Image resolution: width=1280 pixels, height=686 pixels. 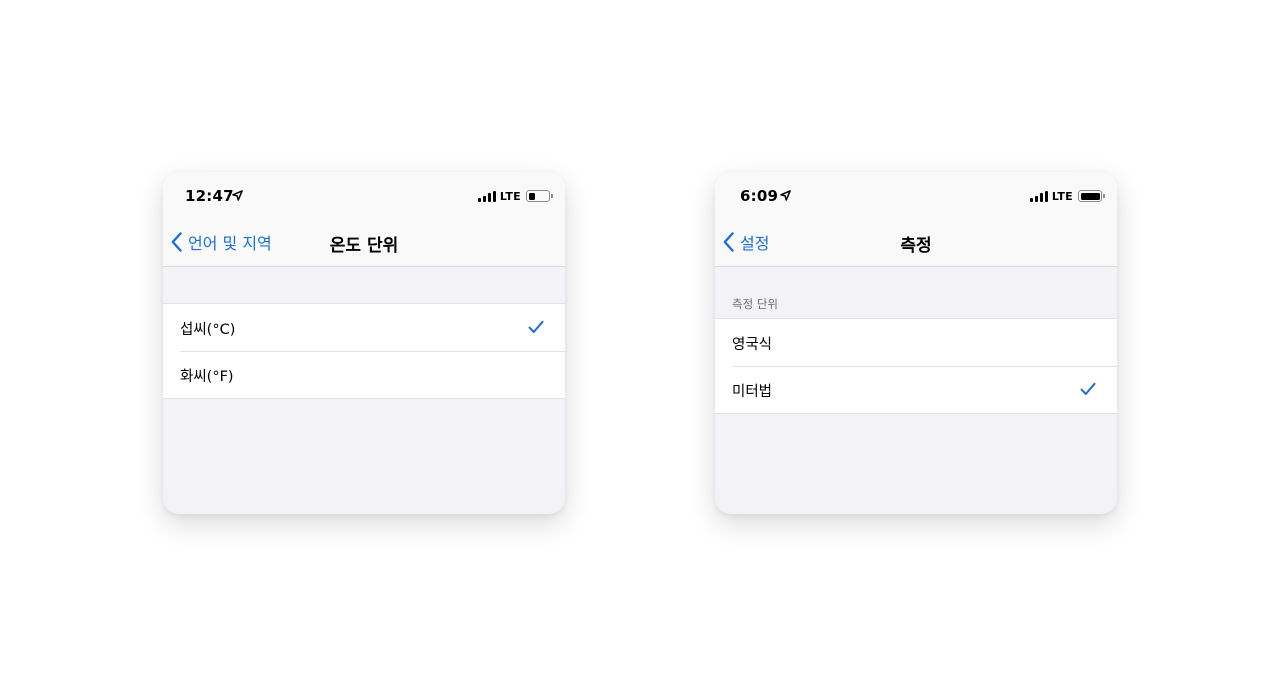 I want to click on status-bar: 6:09 LTE, so click(x=916, y=196).